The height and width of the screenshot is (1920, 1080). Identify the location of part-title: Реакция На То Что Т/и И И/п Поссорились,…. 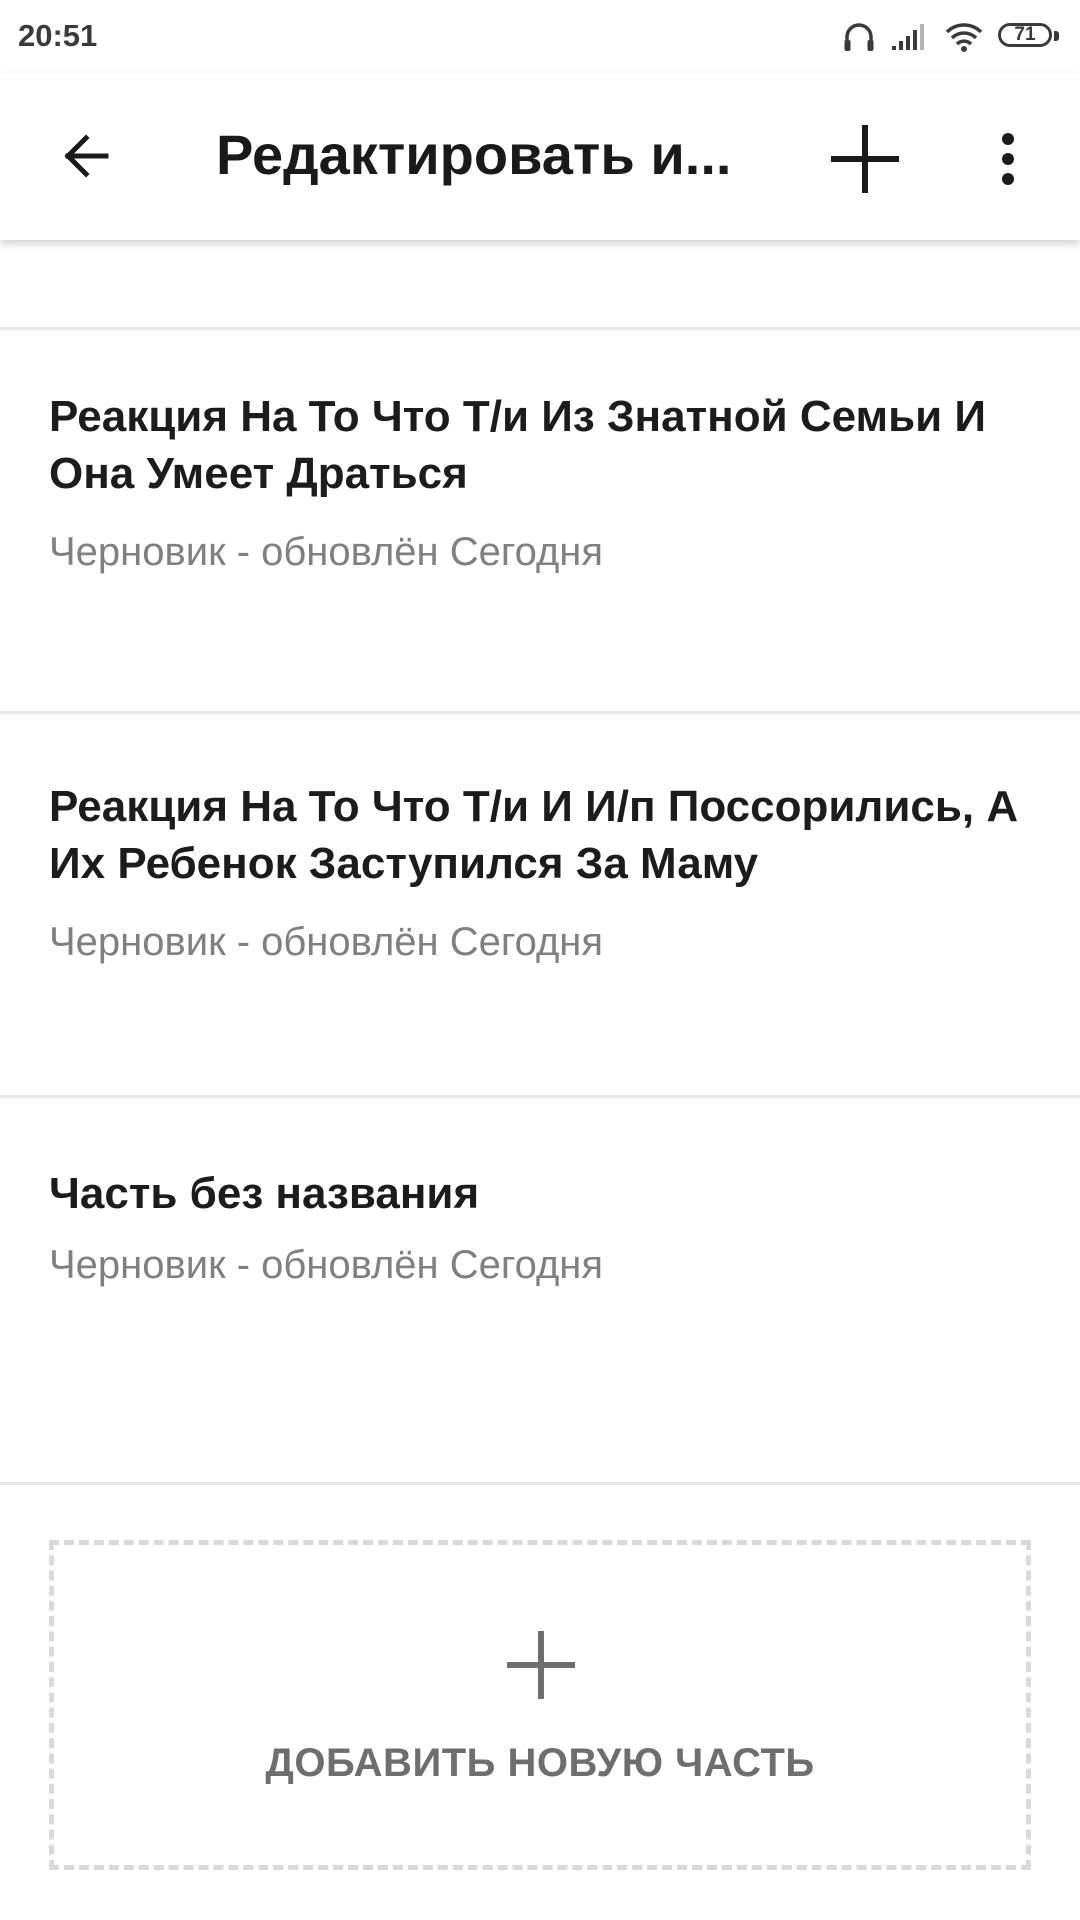
(534, 835).